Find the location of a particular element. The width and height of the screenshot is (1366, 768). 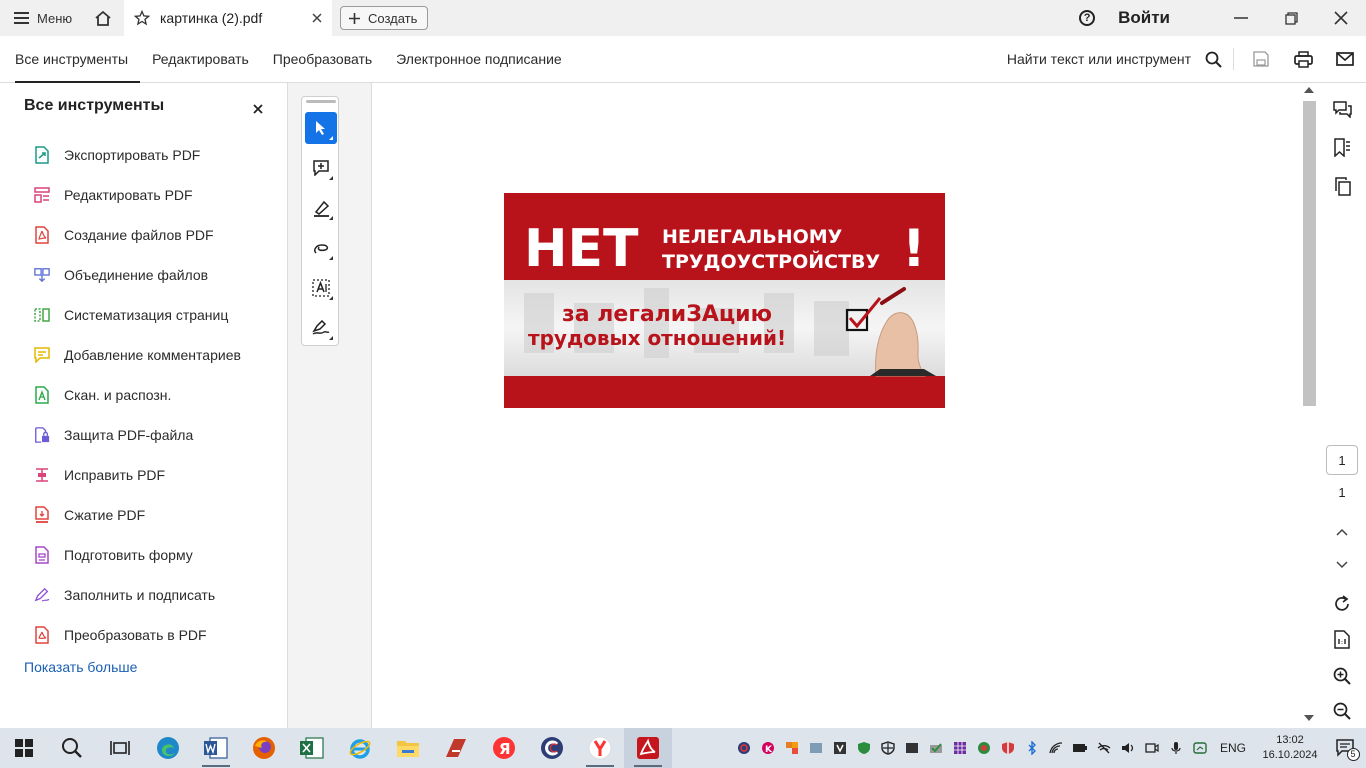

tool-convert-pdf: Преобразовать в PDF is located at coordinates (144, 635).